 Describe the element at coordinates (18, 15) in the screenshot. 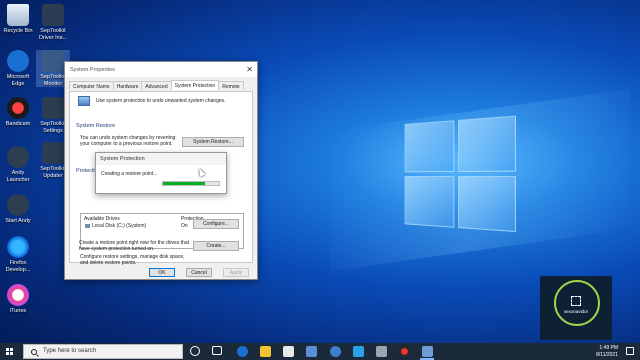

I see `recycle-bin-icon` at that location.